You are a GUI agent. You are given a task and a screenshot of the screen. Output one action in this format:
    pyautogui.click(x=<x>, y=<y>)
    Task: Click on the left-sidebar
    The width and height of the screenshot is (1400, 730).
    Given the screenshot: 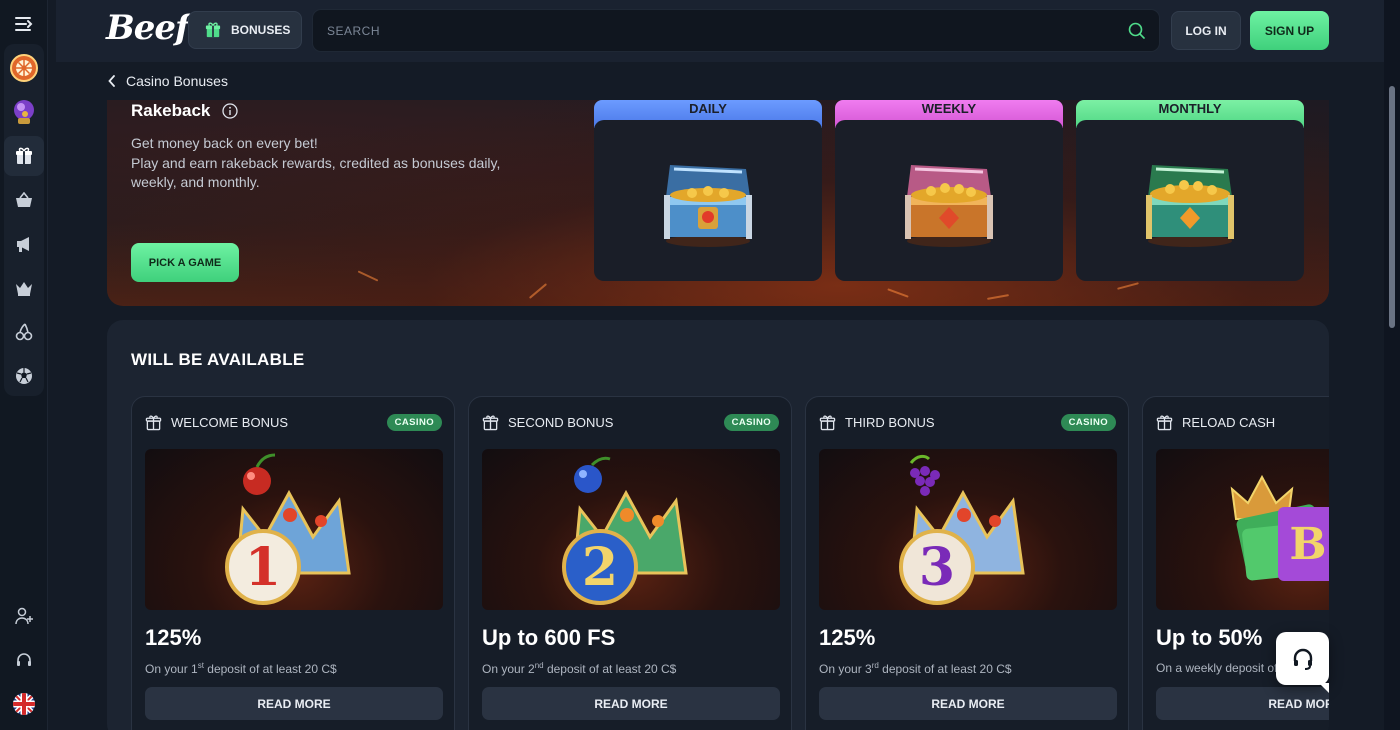 What is the action you would take?
    pyautogui.click(x=24, y=365)
    